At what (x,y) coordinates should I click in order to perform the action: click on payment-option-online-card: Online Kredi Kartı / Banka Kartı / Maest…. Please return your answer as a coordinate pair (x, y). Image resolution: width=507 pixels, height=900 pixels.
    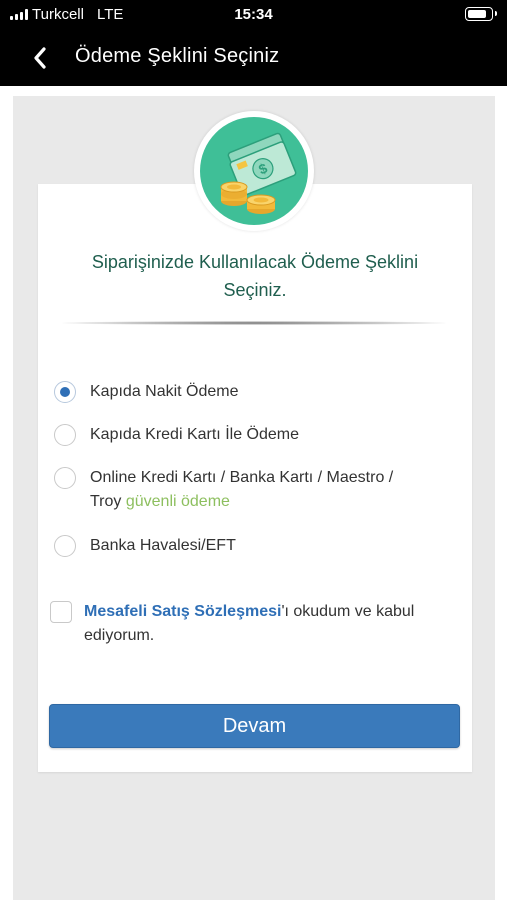
    Looking at the image, I should click on (254, 490).